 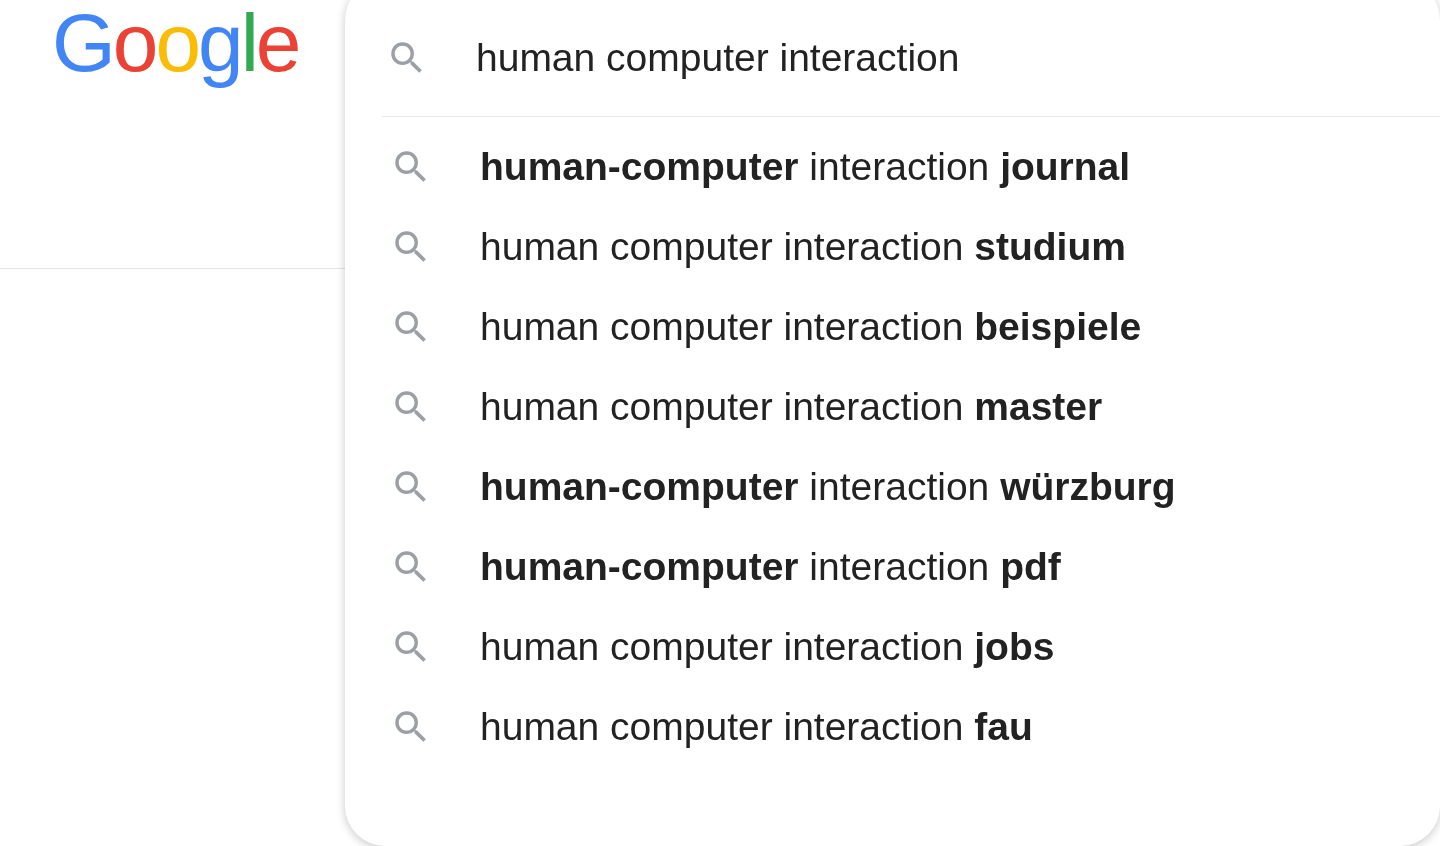 What do you see at coordinates (175, 44) in the screenshot?
I see `google-logo: Google` at bounding box center [175, 44].